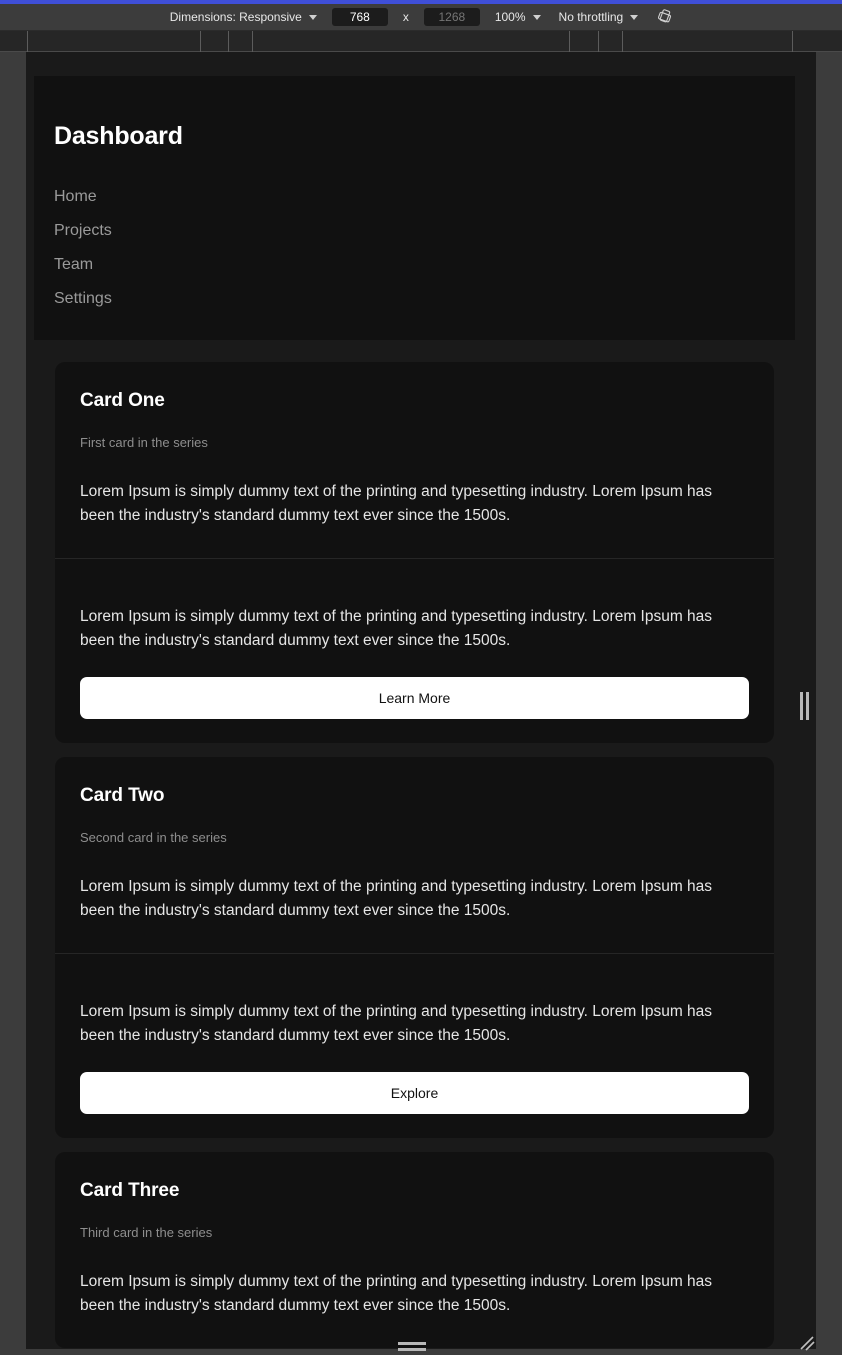 This screenshot has height=1355, width=842. Describe the element at coordinates (75, 197) in the screenshot. I see `nav-item-home: Home` at that location.